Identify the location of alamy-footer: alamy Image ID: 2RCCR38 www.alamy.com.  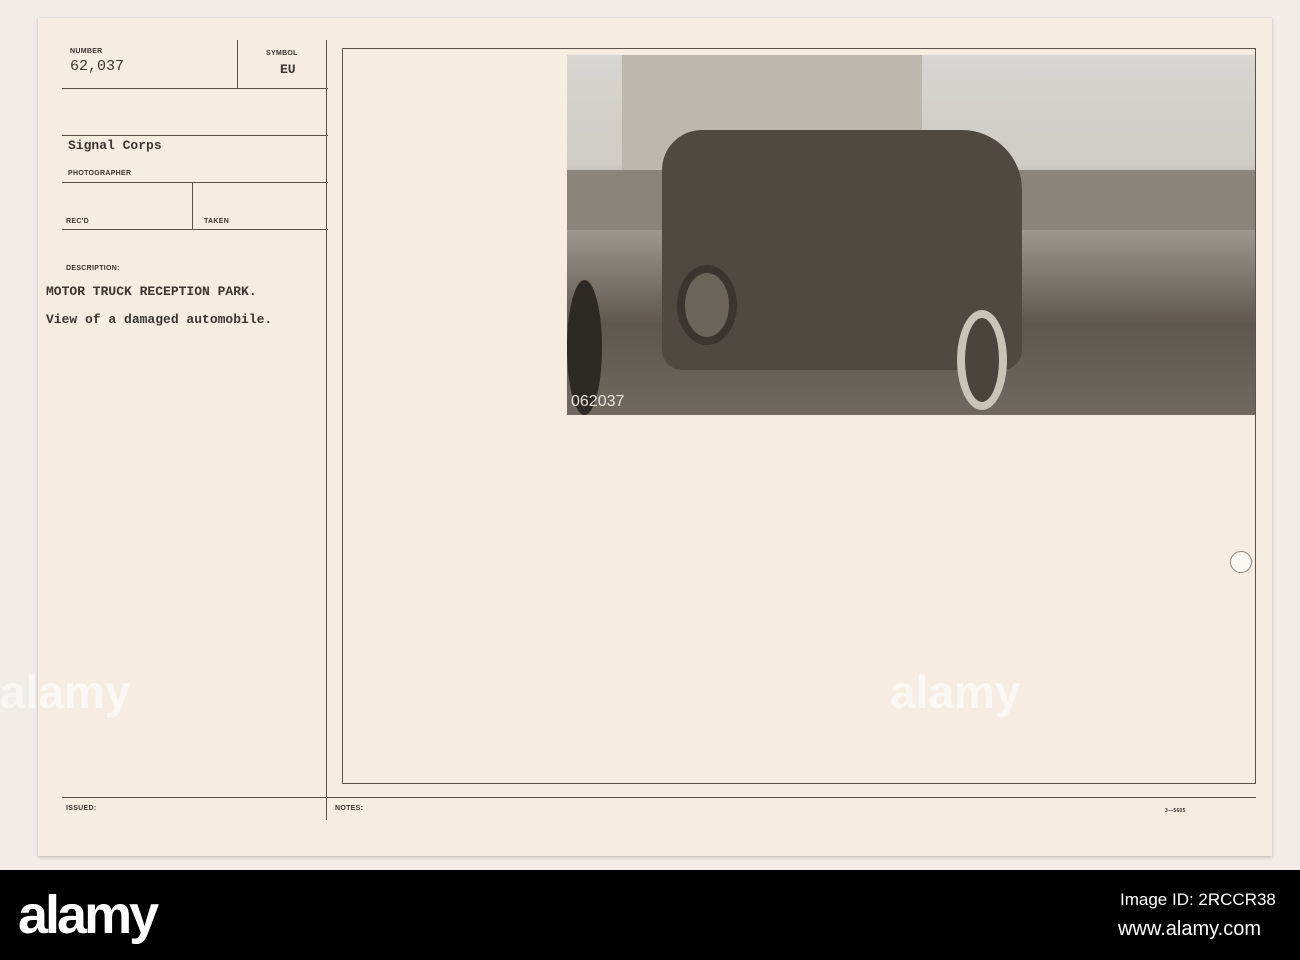
(650, 915).